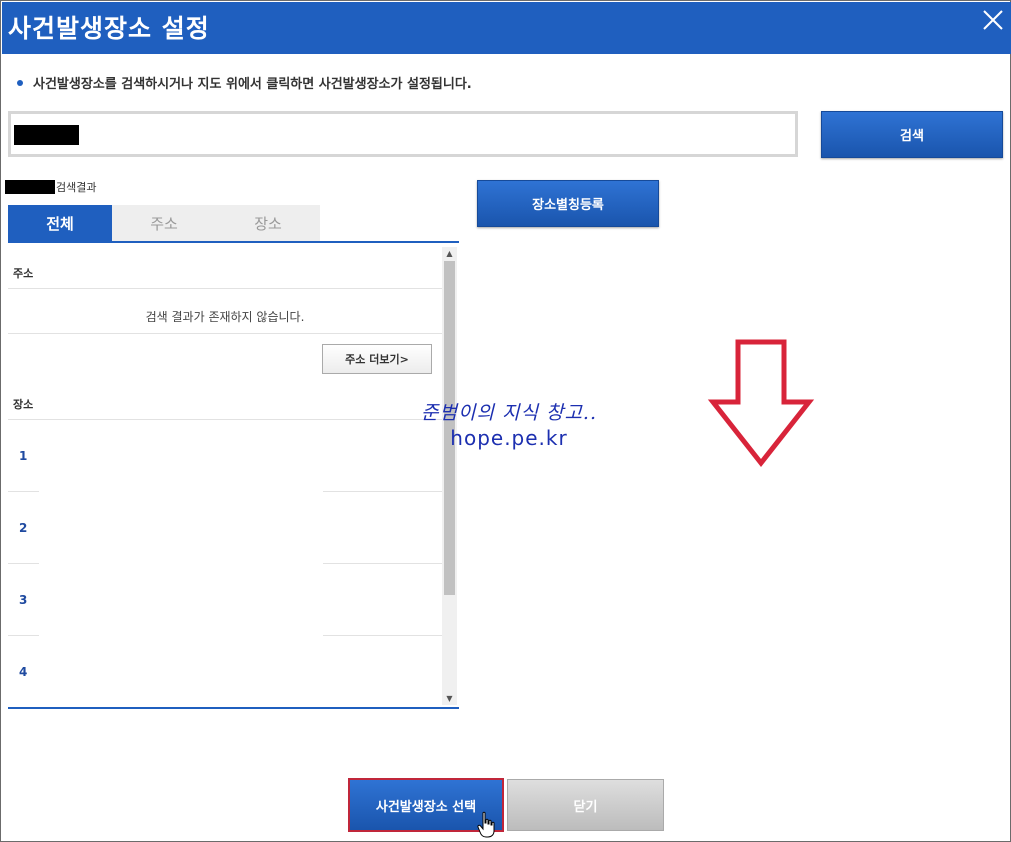 The height and width of the screenshot is (842, 1011). Describe the element at coordinates (23, 456) in the screenshot. I see `place-row-number: 1` at that location.